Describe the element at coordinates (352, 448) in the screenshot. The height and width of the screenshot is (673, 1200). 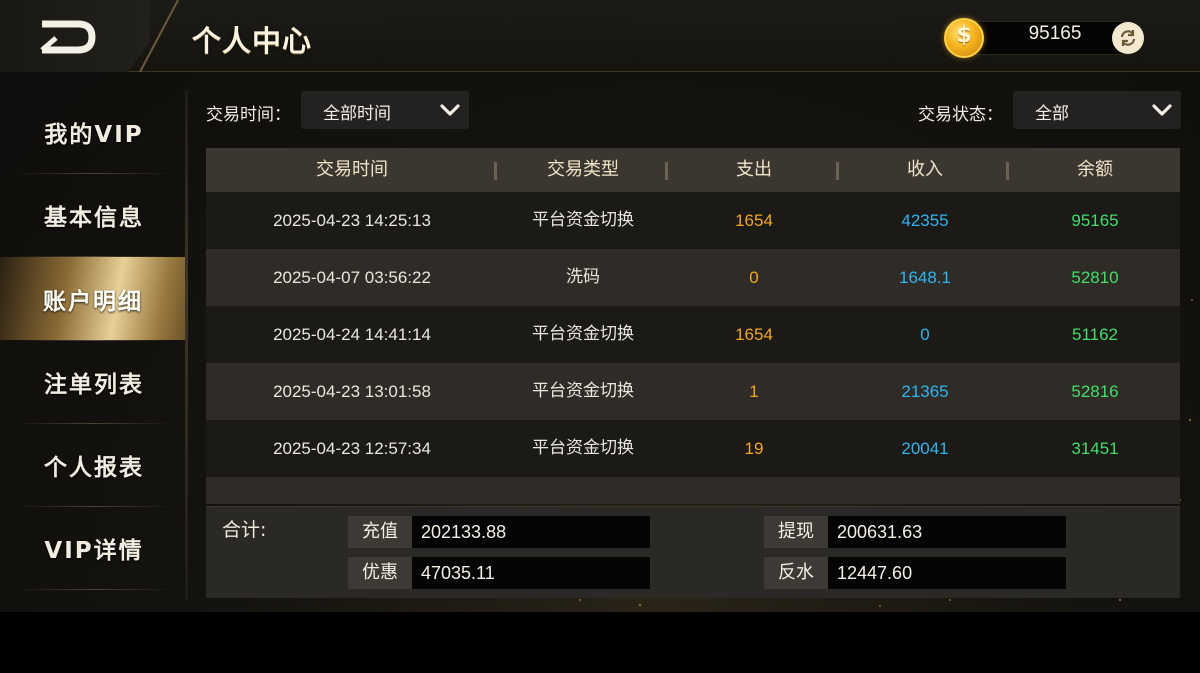
I see `cell-time: 2025-04-23 12:57:34` at that location.